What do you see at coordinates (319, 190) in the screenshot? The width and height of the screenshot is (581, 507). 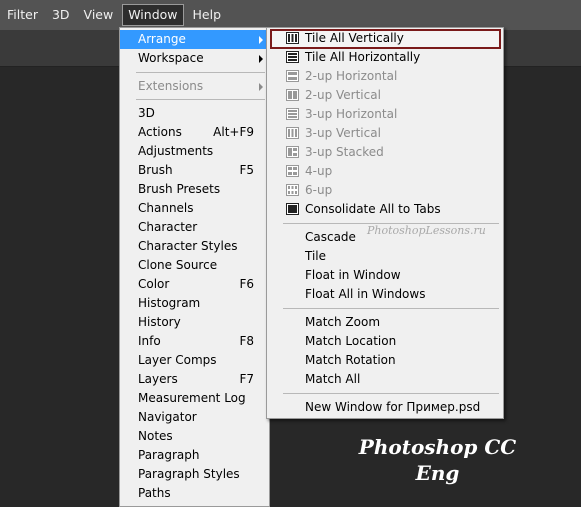 I see `menu-item-label: 6-up` at bounding box center [319, 190].